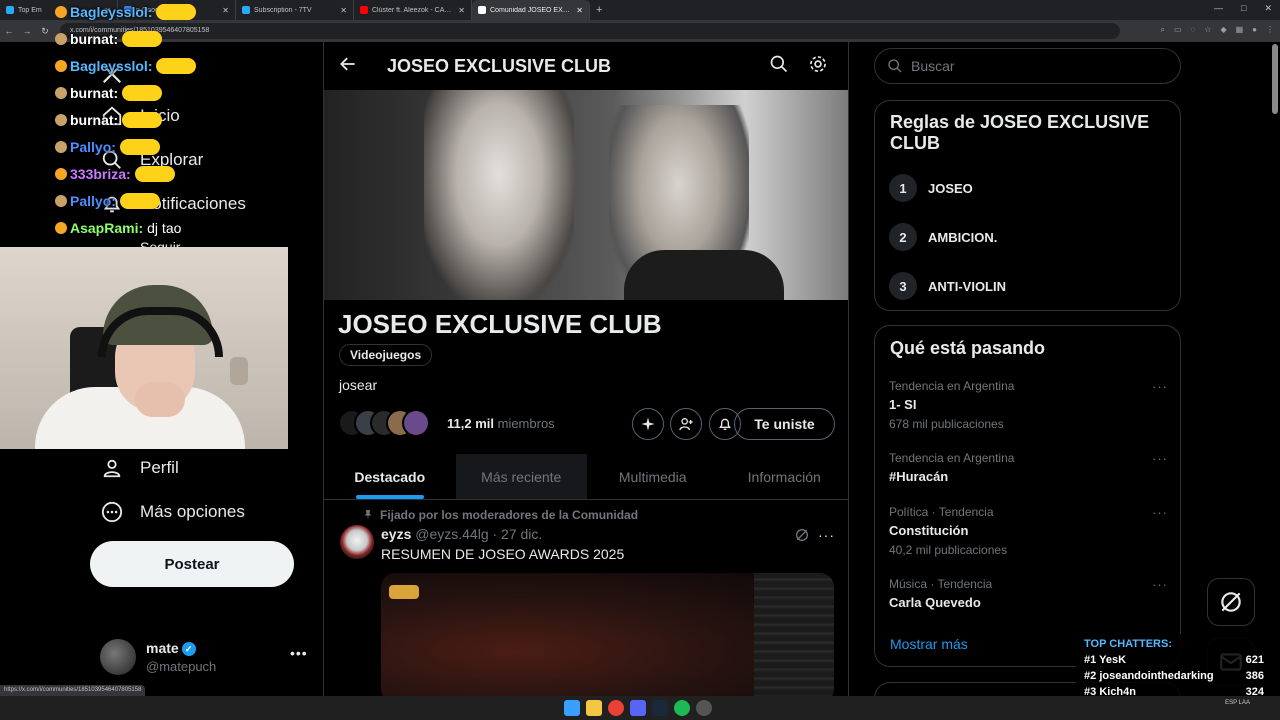 The height and width of the screenshot is (720, 1280). Describe the element at coordinates (586, 66) in the screenshot. I see `community-header: JOSEO EXCLUSIVE CLUB` at that location.